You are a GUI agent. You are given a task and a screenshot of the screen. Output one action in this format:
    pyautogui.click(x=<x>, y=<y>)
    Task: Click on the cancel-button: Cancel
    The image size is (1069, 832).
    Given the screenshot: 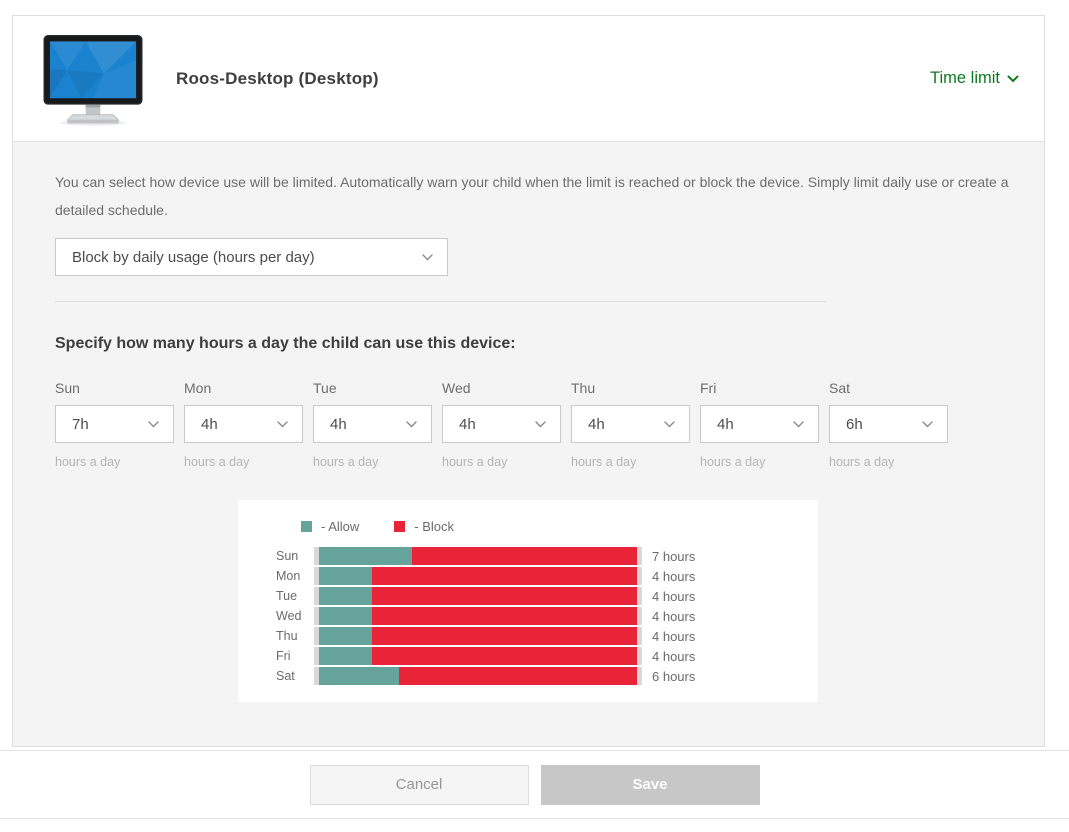 What is the action you would take?
    pyautogui.click(x=419, y=784)
    